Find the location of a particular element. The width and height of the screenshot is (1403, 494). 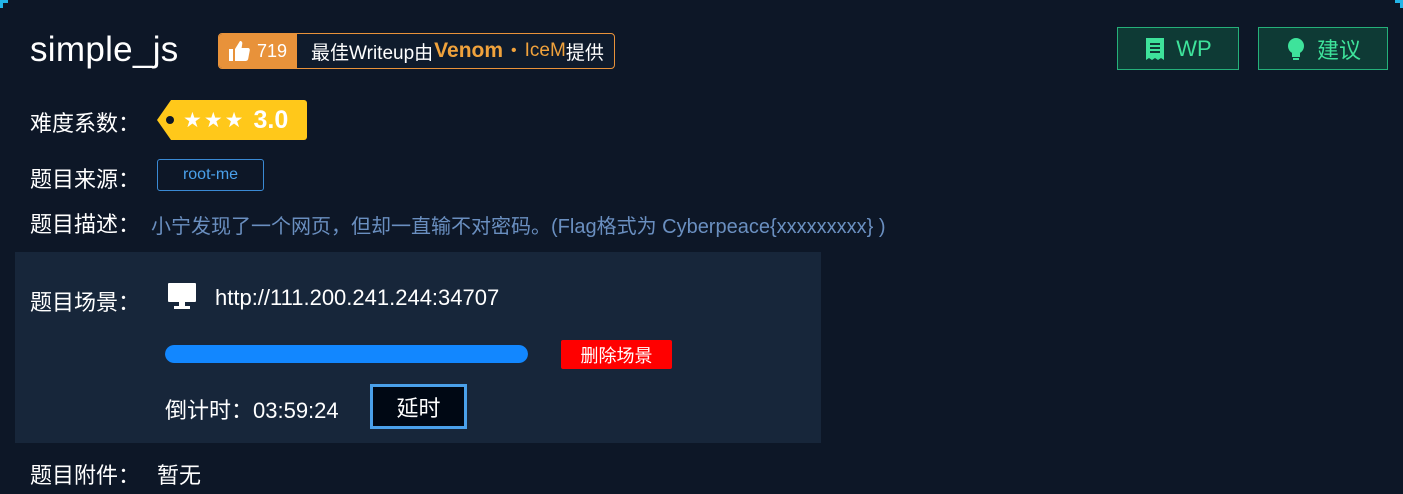

tag-hole is located at coordinates (170, 120).